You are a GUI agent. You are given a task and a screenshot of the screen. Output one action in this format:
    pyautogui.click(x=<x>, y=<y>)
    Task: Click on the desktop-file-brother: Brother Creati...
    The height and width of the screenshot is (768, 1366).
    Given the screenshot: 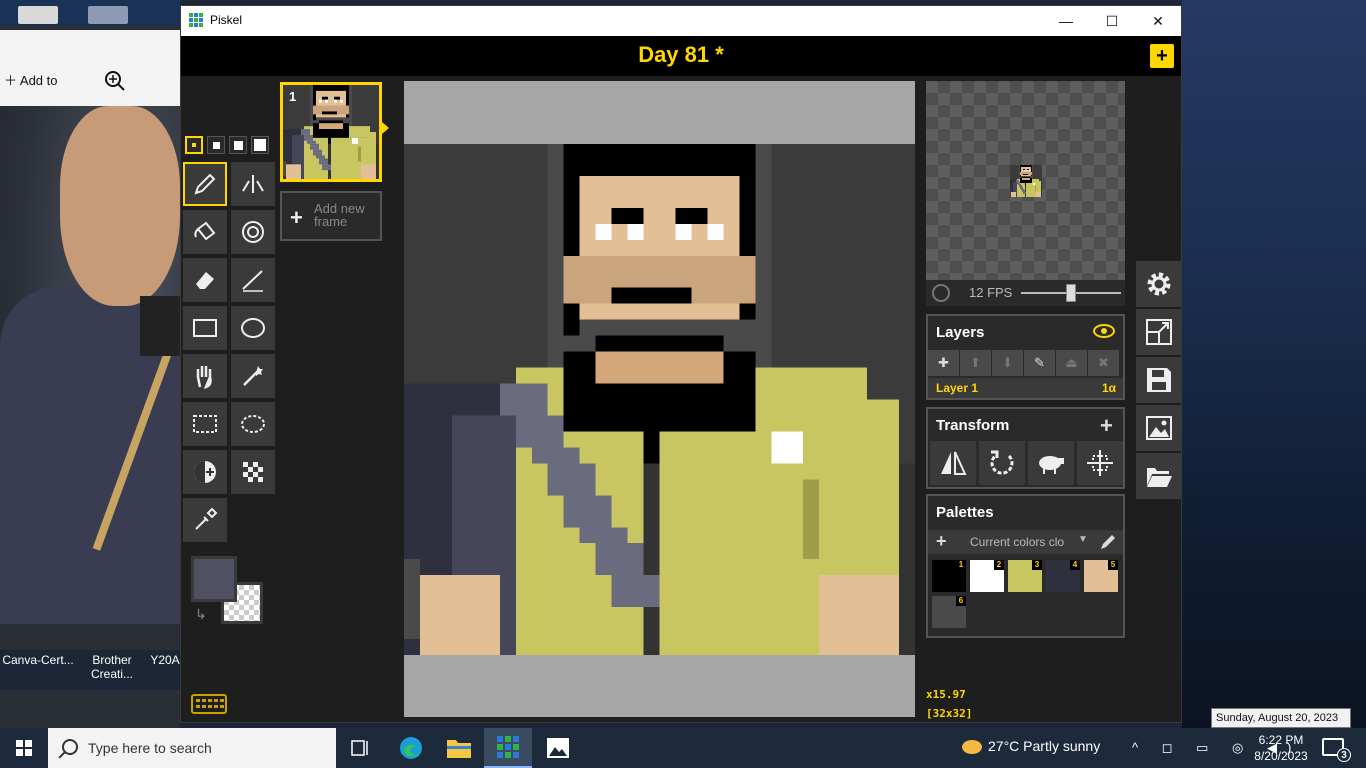 What is the action you would take?
    pyautogui.click(x=112, y=667)
    